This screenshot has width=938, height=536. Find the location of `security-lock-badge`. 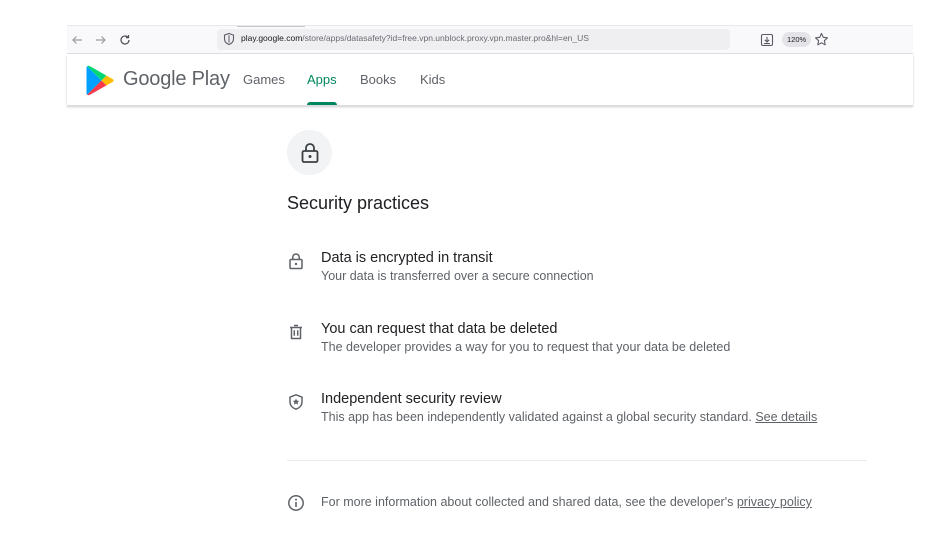

security-lock-badge is located at coordinates (309, 152).